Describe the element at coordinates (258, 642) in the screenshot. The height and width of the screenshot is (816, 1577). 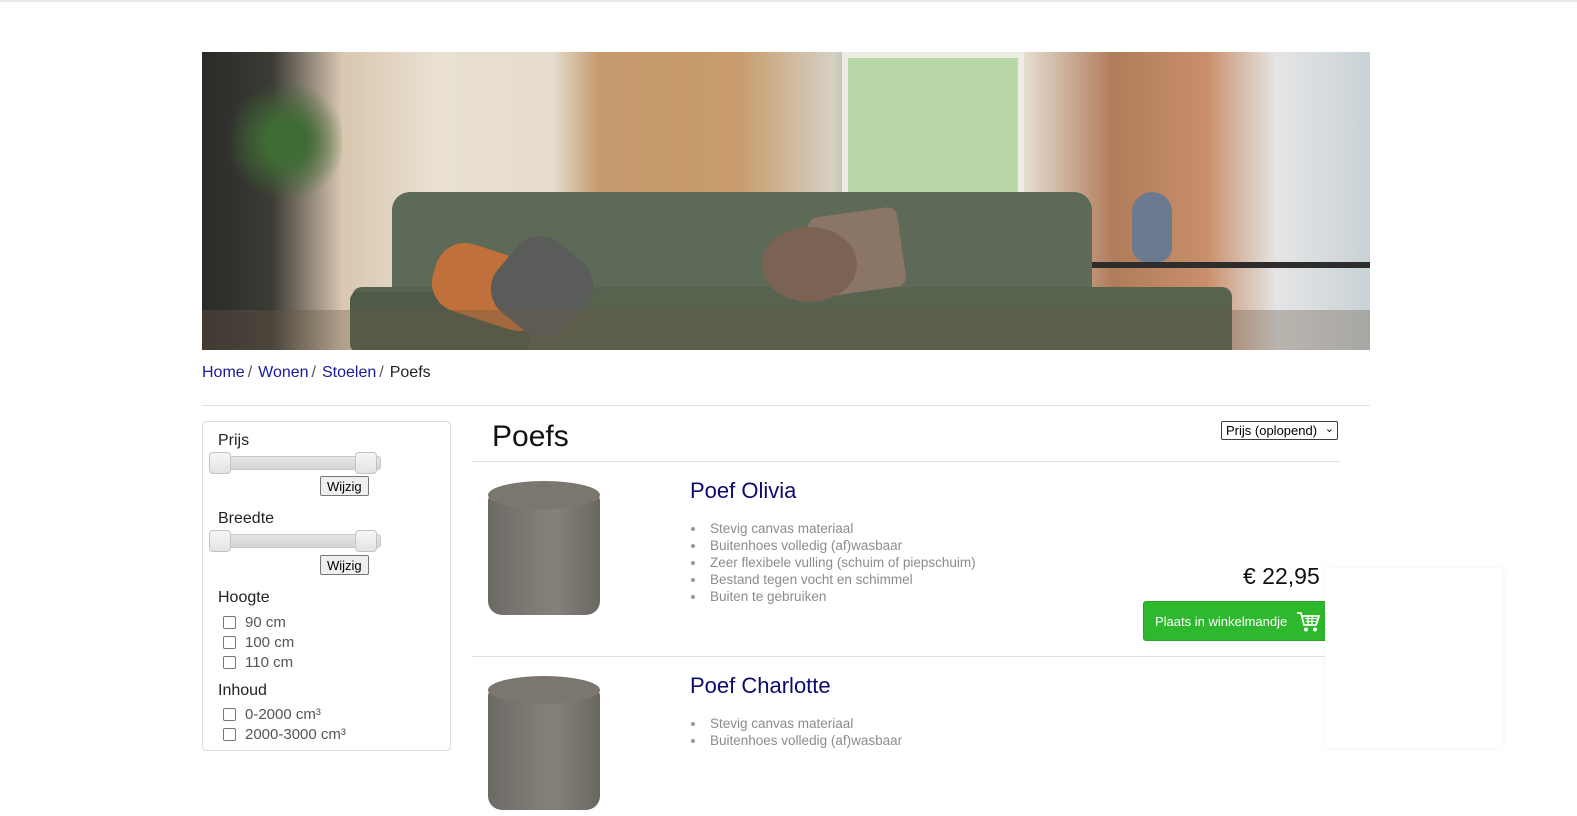
I see `height-option-100: 100 cm` at that location.